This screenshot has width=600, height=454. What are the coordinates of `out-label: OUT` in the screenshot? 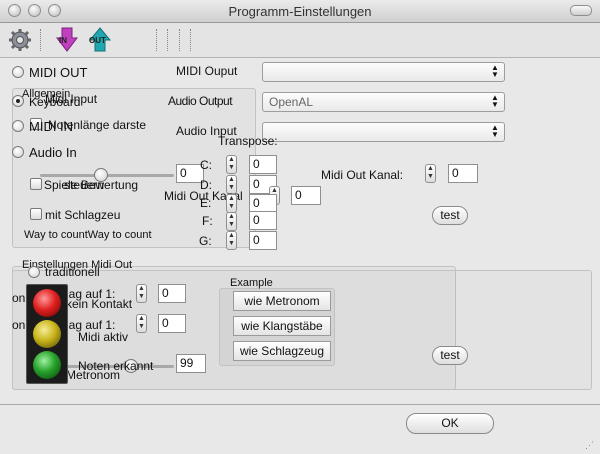 It's located at (97, 40).